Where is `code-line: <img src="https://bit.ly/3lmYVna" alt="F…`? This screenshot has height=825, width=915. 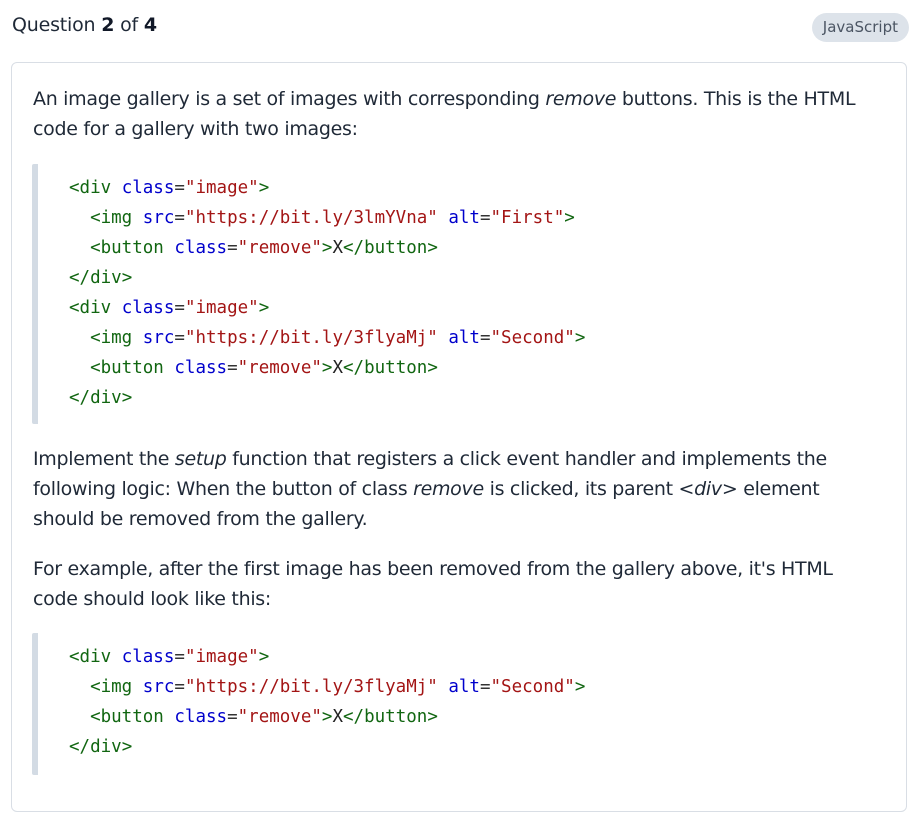 code-line: <img src="https://bit.ly/3lmYVna" alt="F… is located at coordinates (332, 218).